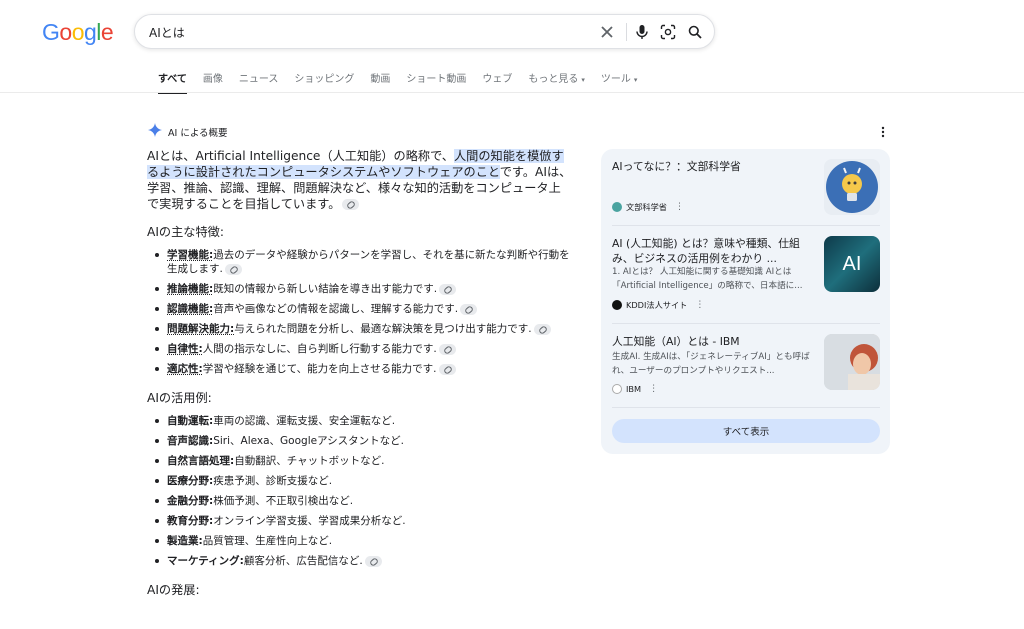  I want to click on list-item: 自動運転:車両の認識、運転支援、安全運転など., so click(359, 421).